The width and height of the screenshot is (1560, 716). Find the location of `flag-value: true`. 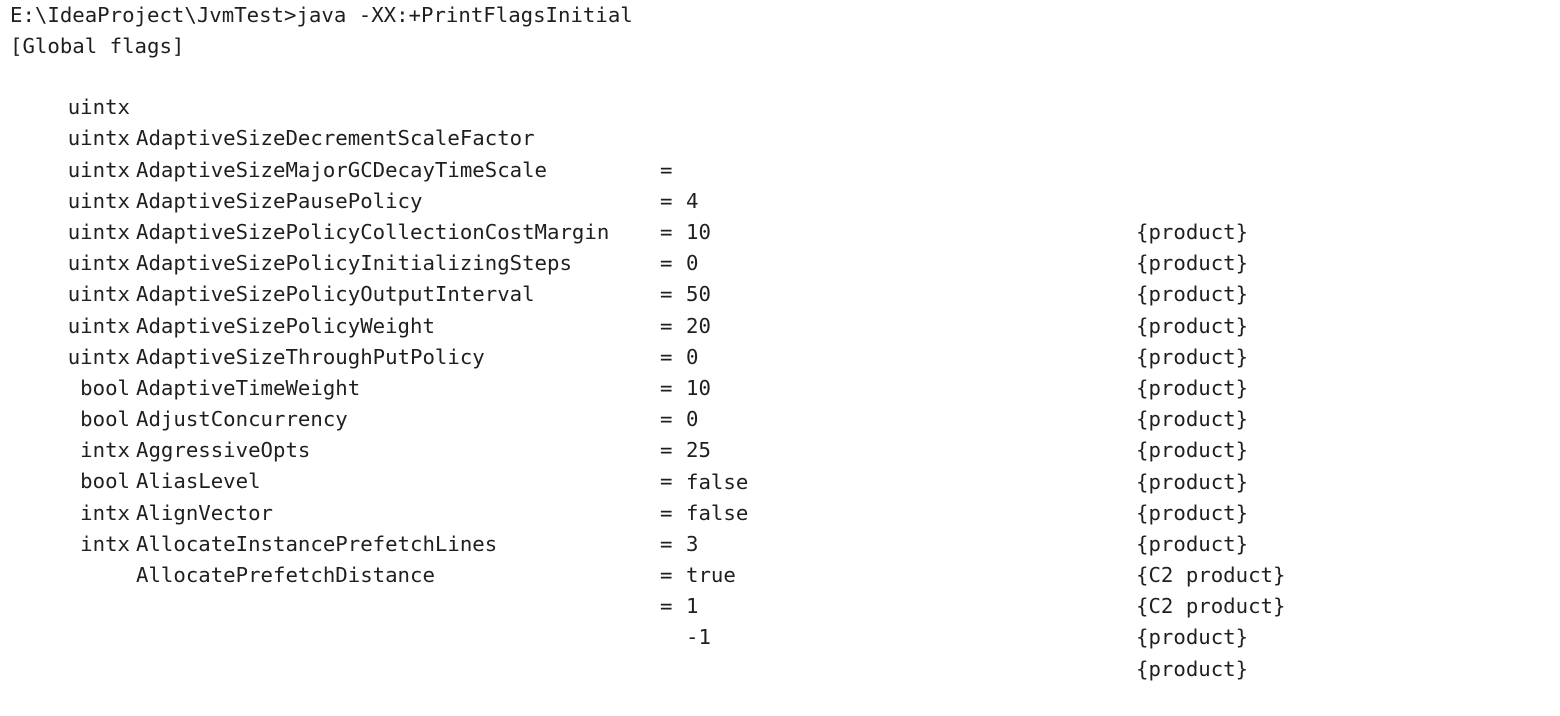

flag-value: true is located at coordinates (711, 575).